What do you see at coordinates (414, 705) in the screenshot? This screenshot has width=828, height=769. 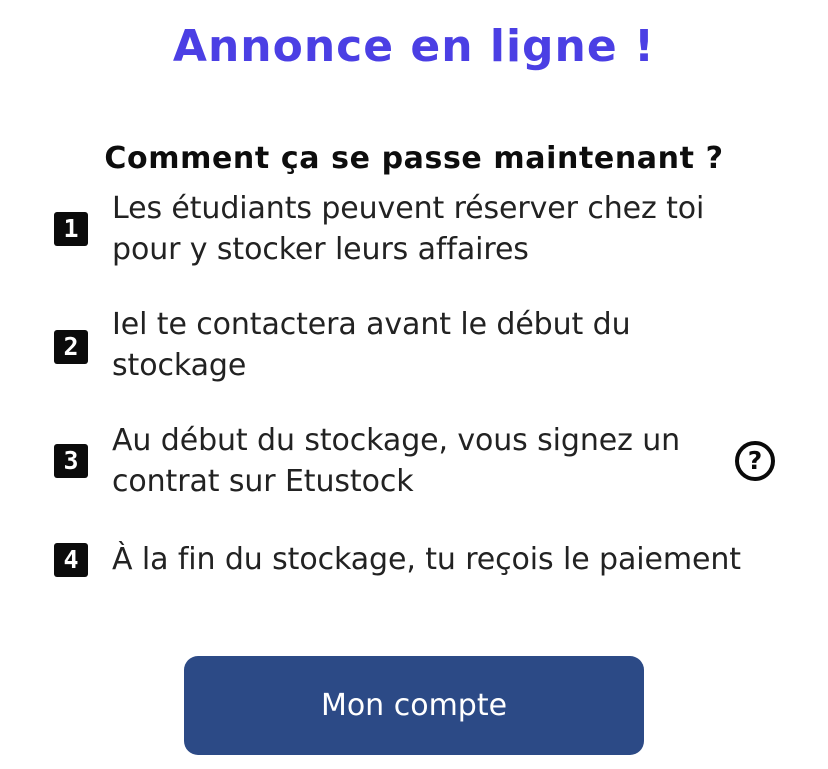 I see `my-account-button: Mon compte` at bounding box center [414, 705].